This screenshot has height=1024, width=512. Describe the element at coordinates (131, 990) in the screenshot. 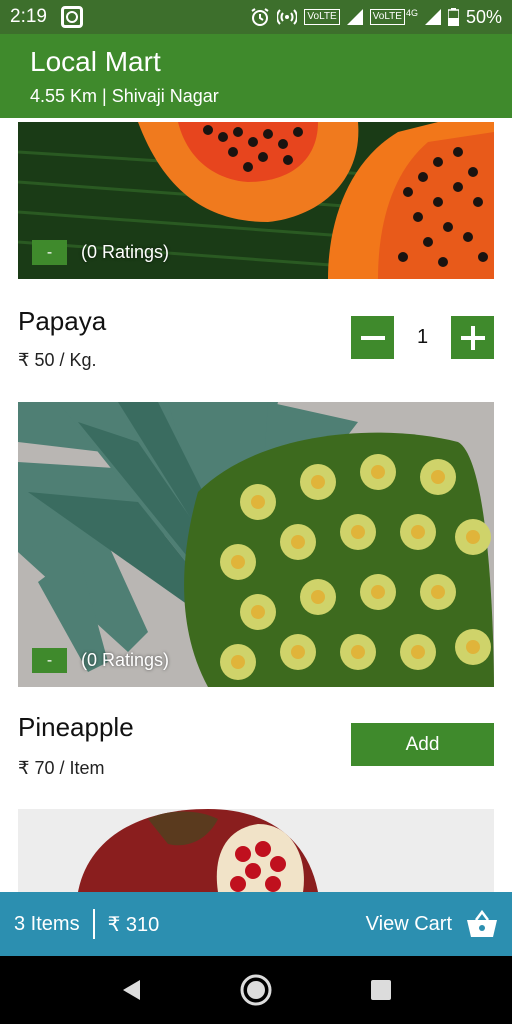

I see `back-icon` at that location.